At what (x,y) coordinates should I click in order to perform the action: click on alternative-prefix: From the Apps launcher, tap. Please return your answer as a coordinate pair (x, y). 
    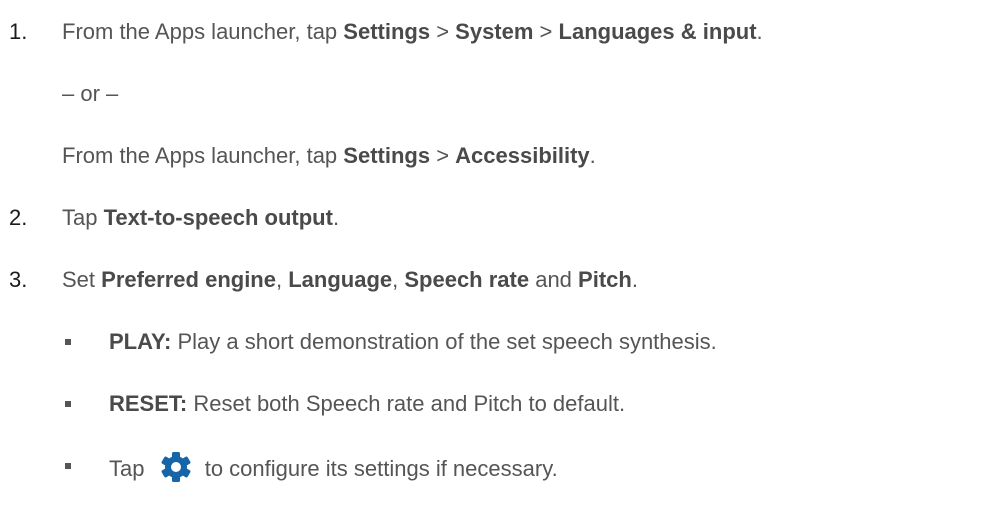
    Looking at the image, I should click on (203, 155).